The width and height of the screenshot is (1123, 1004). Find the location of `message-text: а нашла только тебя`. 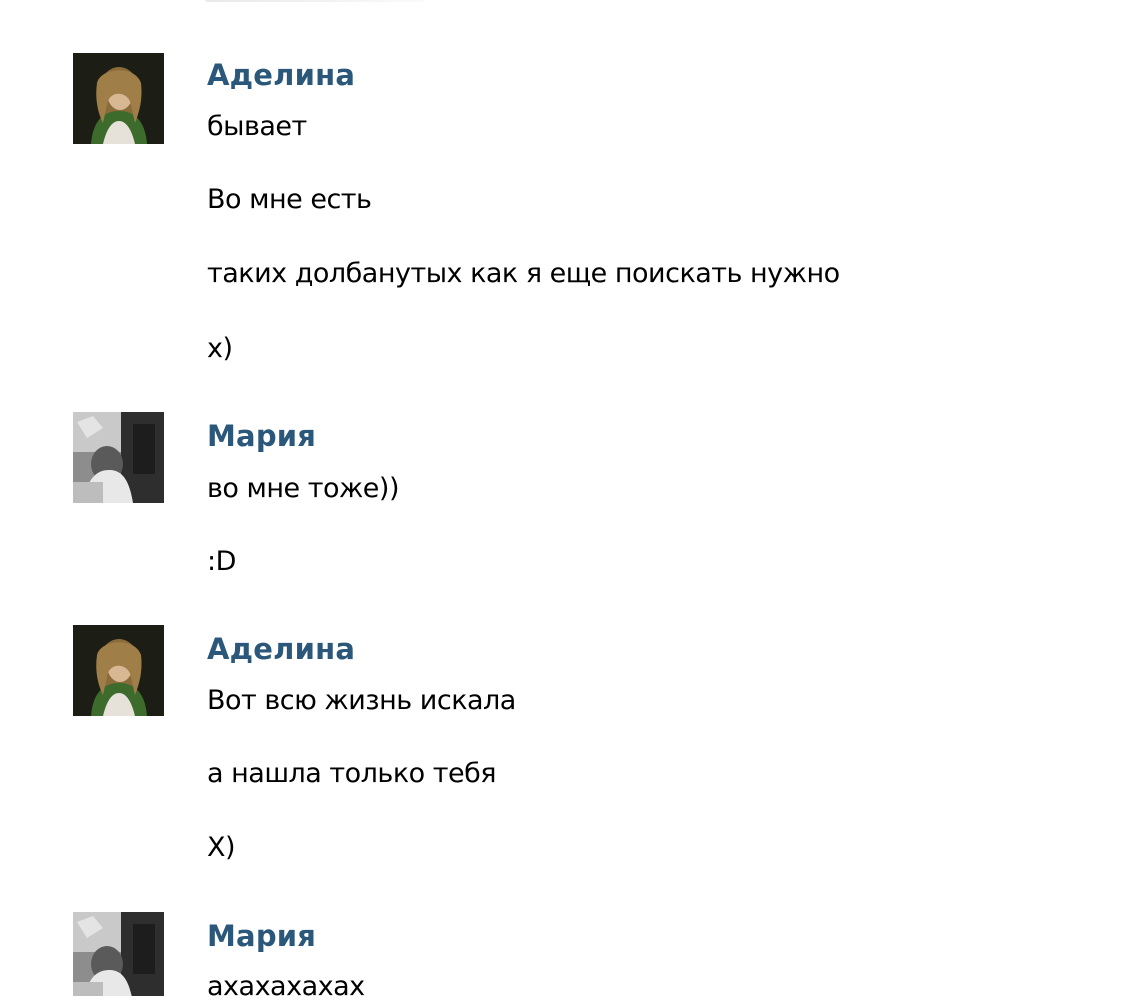

message-text: а нашла только тебя is located at coordinates (351, 773).